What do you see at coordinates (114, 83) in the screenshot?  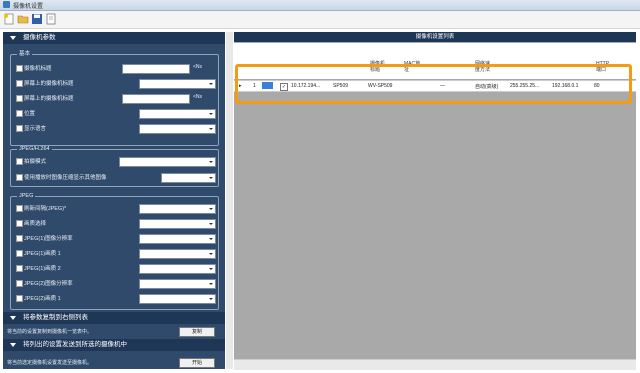 I see `row-osd-title: 屏幕上的摄像机标题` at bounding box center [114, 83].